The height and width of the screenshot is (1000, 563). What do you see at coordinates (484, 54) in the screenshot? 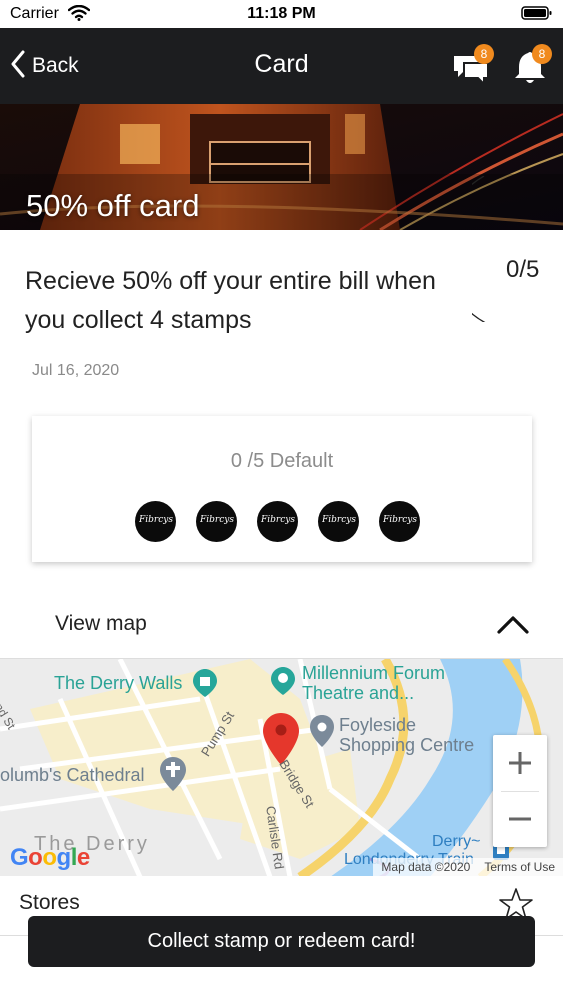
I see `messages-badge: 8` at bounding box center [484, 54].